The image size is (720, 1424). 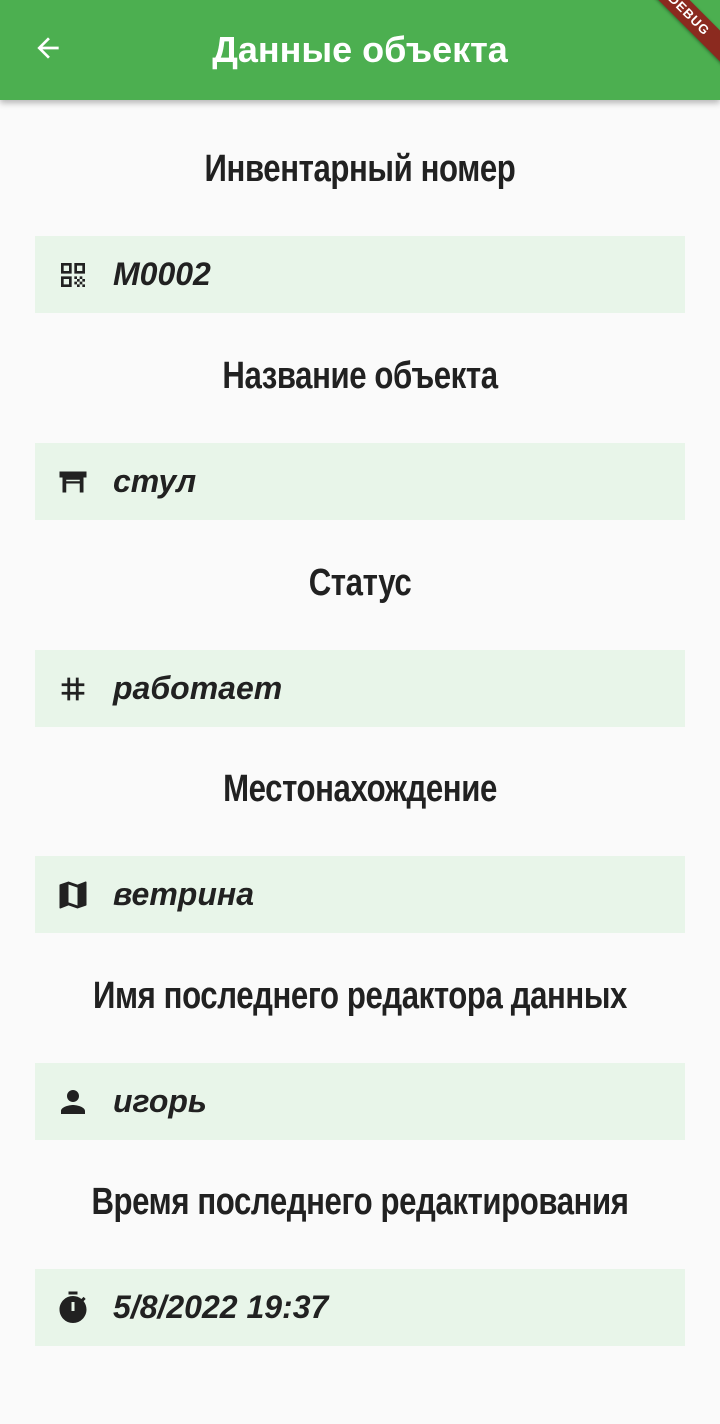 I want to click on page-title: Данные объекта, so click(x=360, y=49).